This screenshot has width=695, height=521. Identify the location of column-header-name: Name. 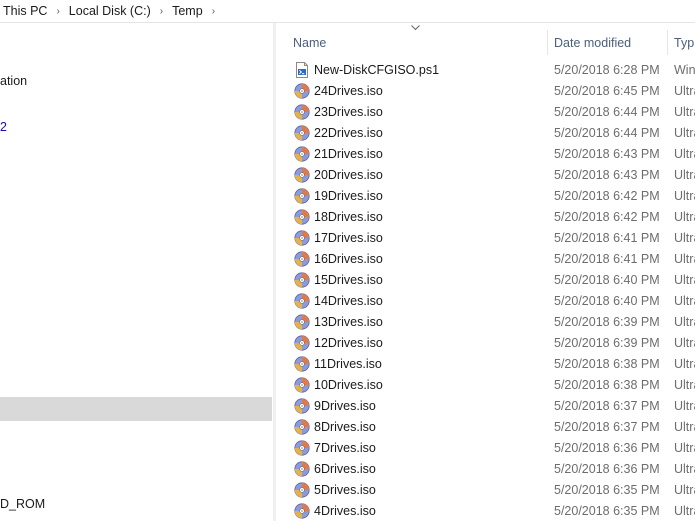
(309, 42).